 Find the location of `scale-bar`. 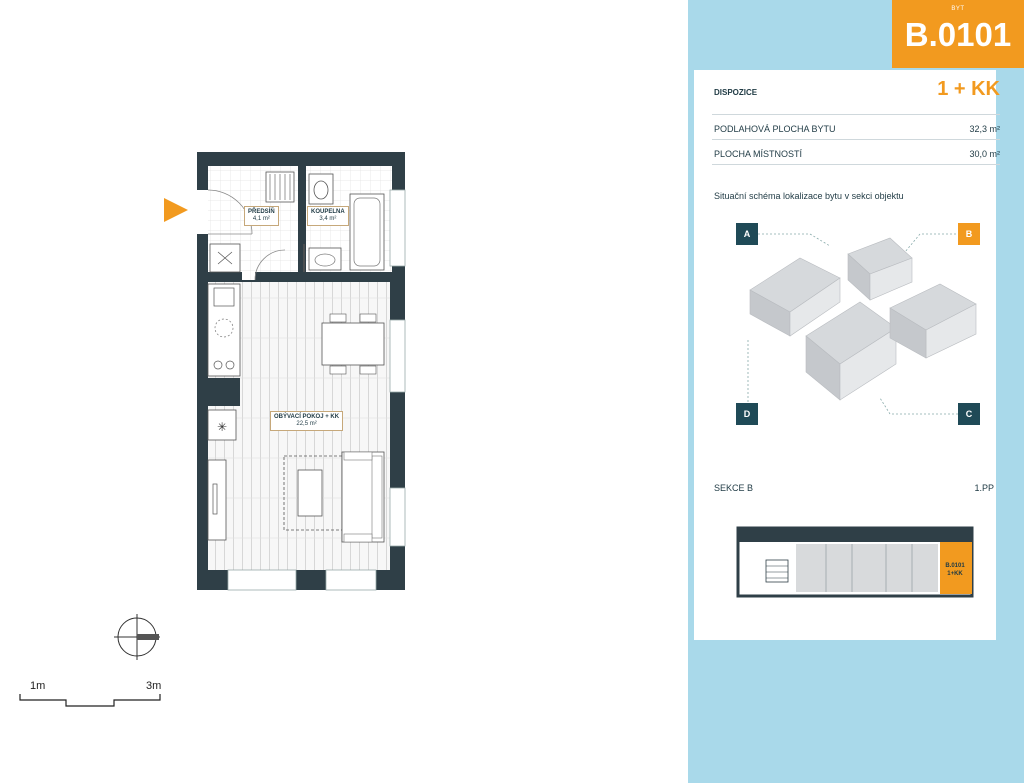

scale-bar is located at coordinates (90, 700).